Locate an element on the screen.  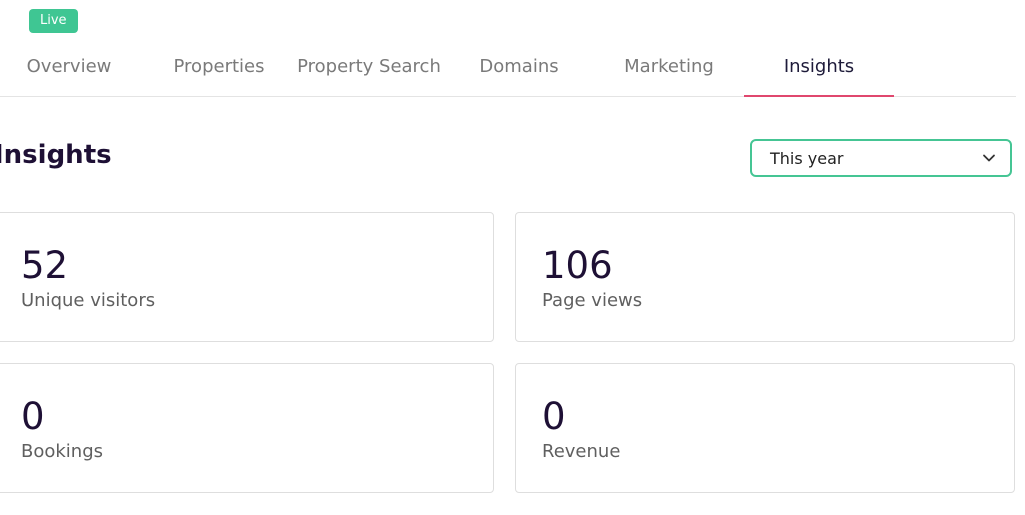
tab-properties: Properties is located at coordinates (219, 70).